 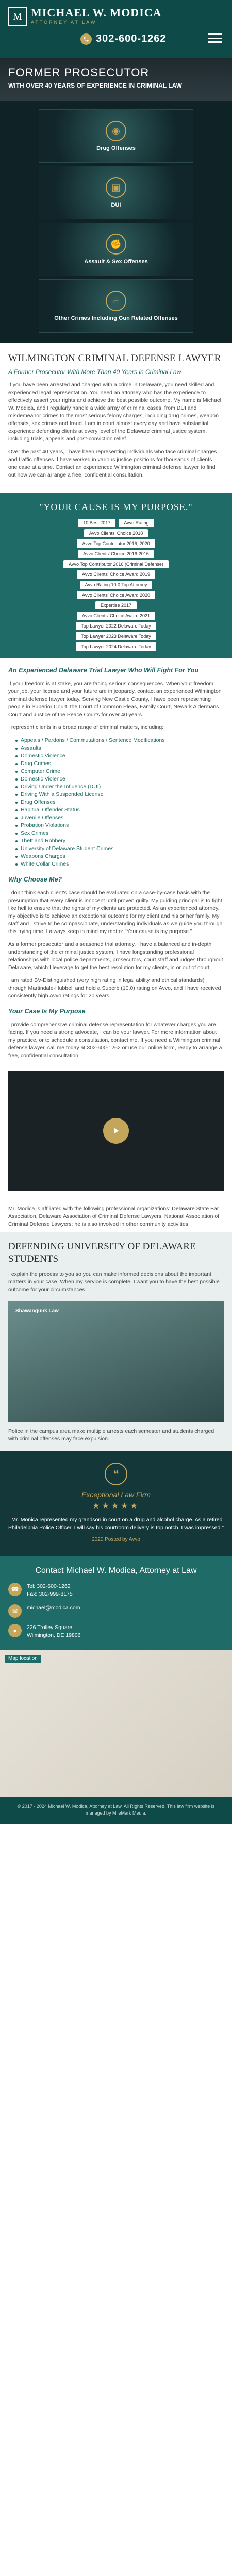 What do you see at coordinates (17, 16) in the screenshot?
I see `logo-mark: M` at bounding box center [17, 16].